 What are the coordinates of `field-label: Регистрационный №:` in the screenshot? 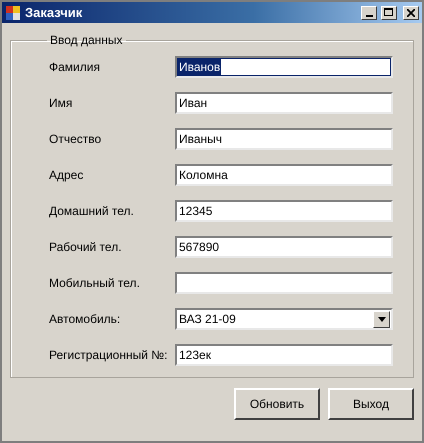 It's located at (108, 355).